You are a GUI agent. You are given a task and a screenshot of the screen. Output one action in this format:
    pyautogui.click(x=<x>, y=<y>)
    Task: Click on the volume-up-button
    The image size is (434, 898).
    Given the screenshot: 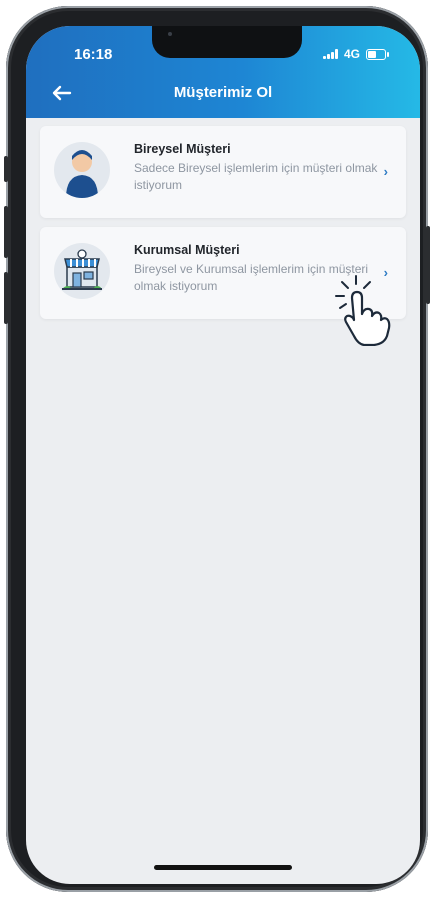 What is the action you would take?
    pyautogui.click(x=6, y=232)
    